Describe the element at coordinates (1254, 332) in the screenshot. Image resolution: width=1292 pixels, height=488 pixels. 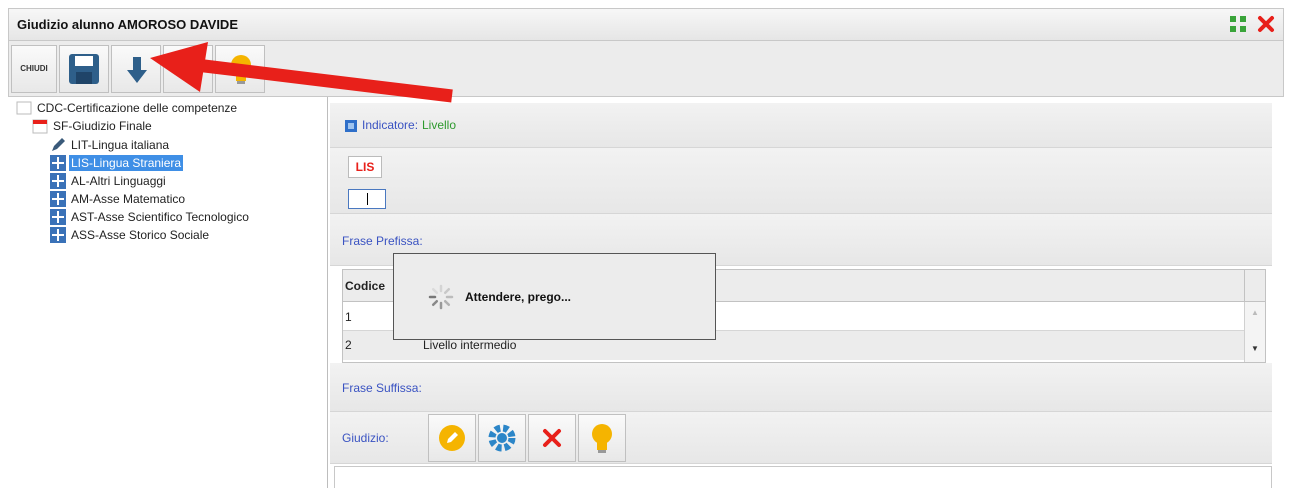
I see `table-scrollbar: ▲ ▼` at that location.